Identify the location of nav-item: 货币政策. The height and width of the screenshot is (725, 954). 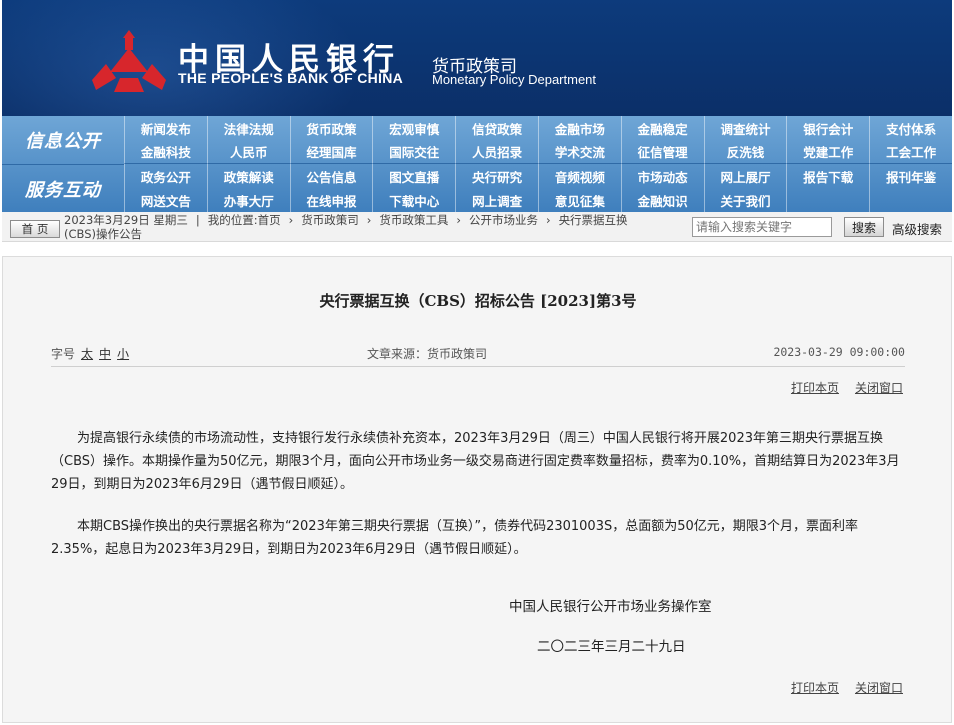
(331, 128).